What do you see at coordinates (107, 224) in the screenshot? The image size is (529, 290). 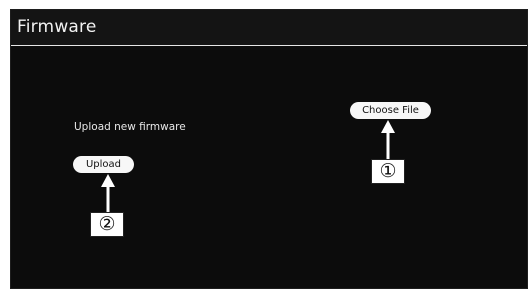 I see `callout-step-2: ②` at bounding box center [107, 224].